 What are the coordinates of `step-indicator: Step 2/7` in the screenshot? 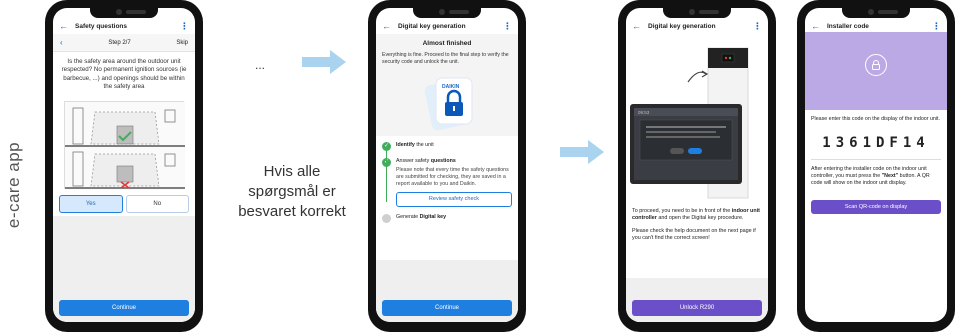 It's located at (119, 42).